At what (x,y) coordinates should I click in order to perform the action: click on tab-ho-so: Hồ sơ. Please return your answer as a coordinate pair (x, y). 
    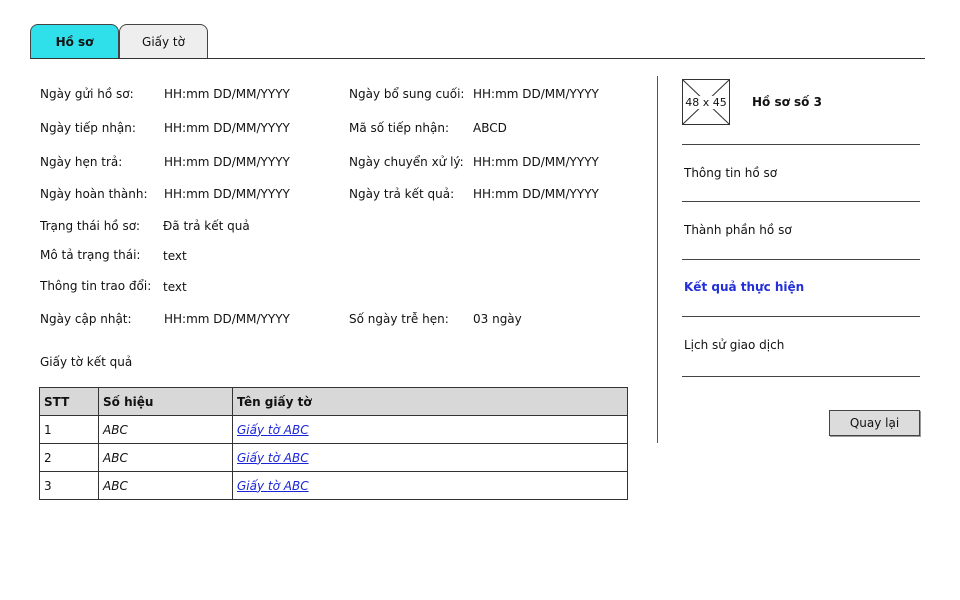
    Looking at the image, I should click on (74, 41).